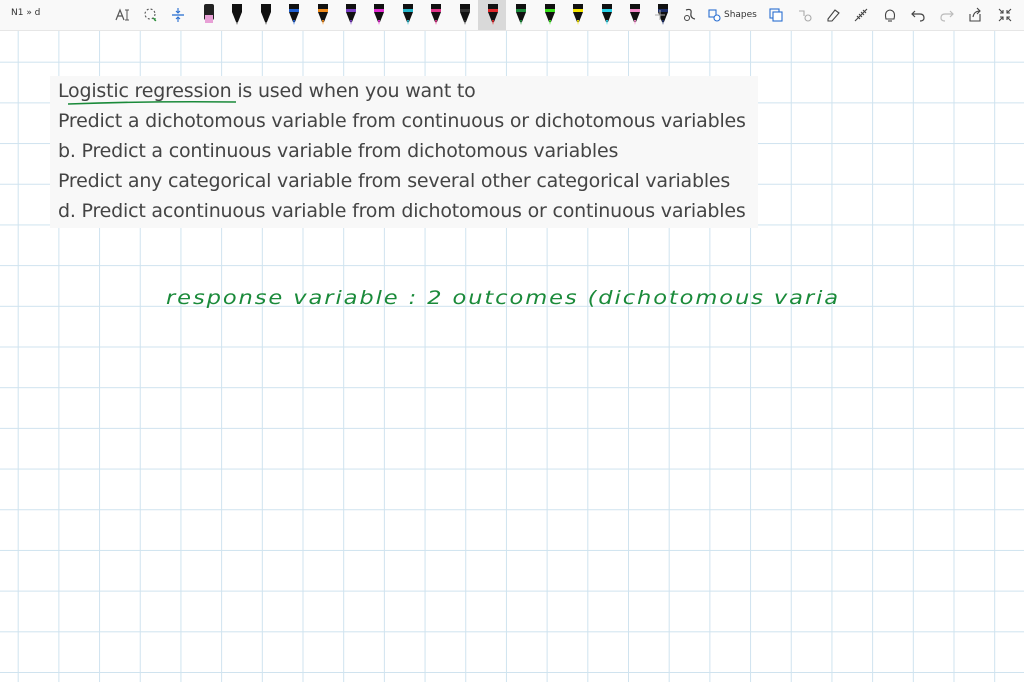 This screenshot has height=682, width=1024. What do you see at coordinates (152, 102) in the screenshot?
I see `underline-stroke` at bounding box center [152, 102].